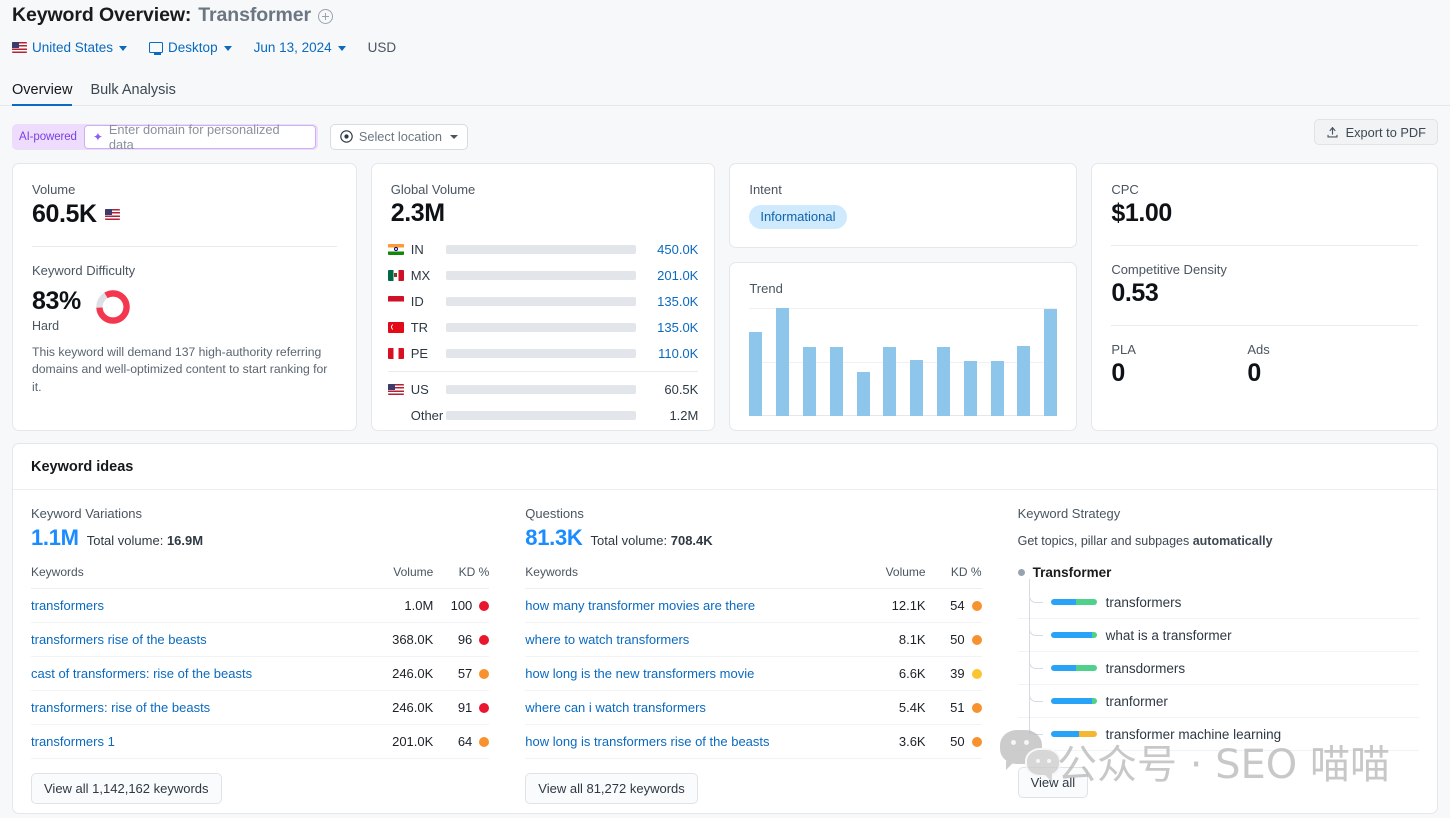 Image resolution: width=1450 pixels, height=818 pixels. I want to click on pla-label: PLA, so click(1123, 349).